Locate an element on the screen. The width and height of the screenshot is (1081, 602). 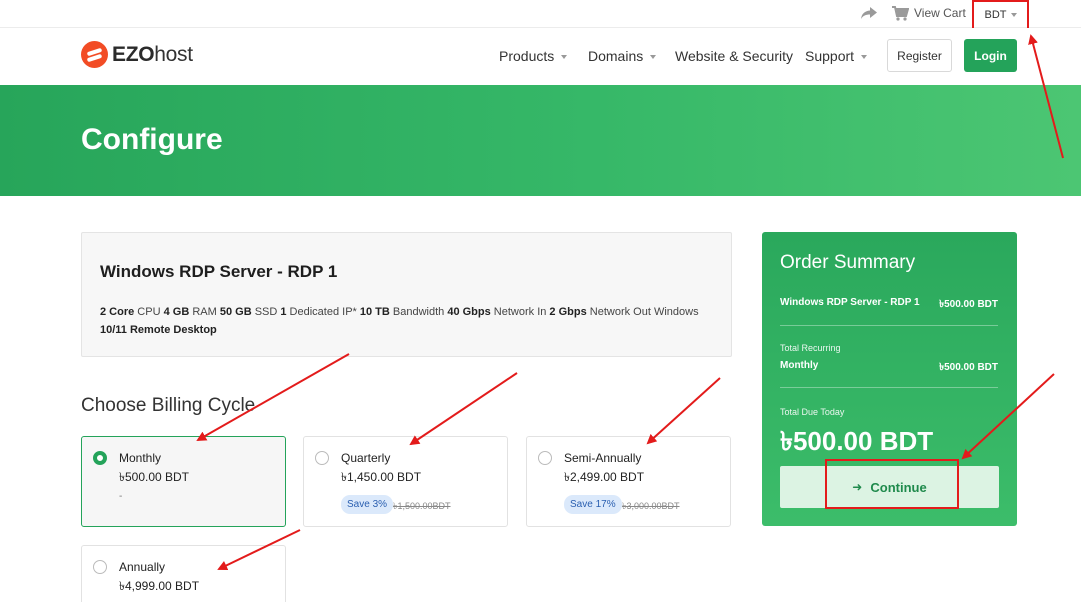
nav-website-security: Website & Security is located at coordinates (734, 56).